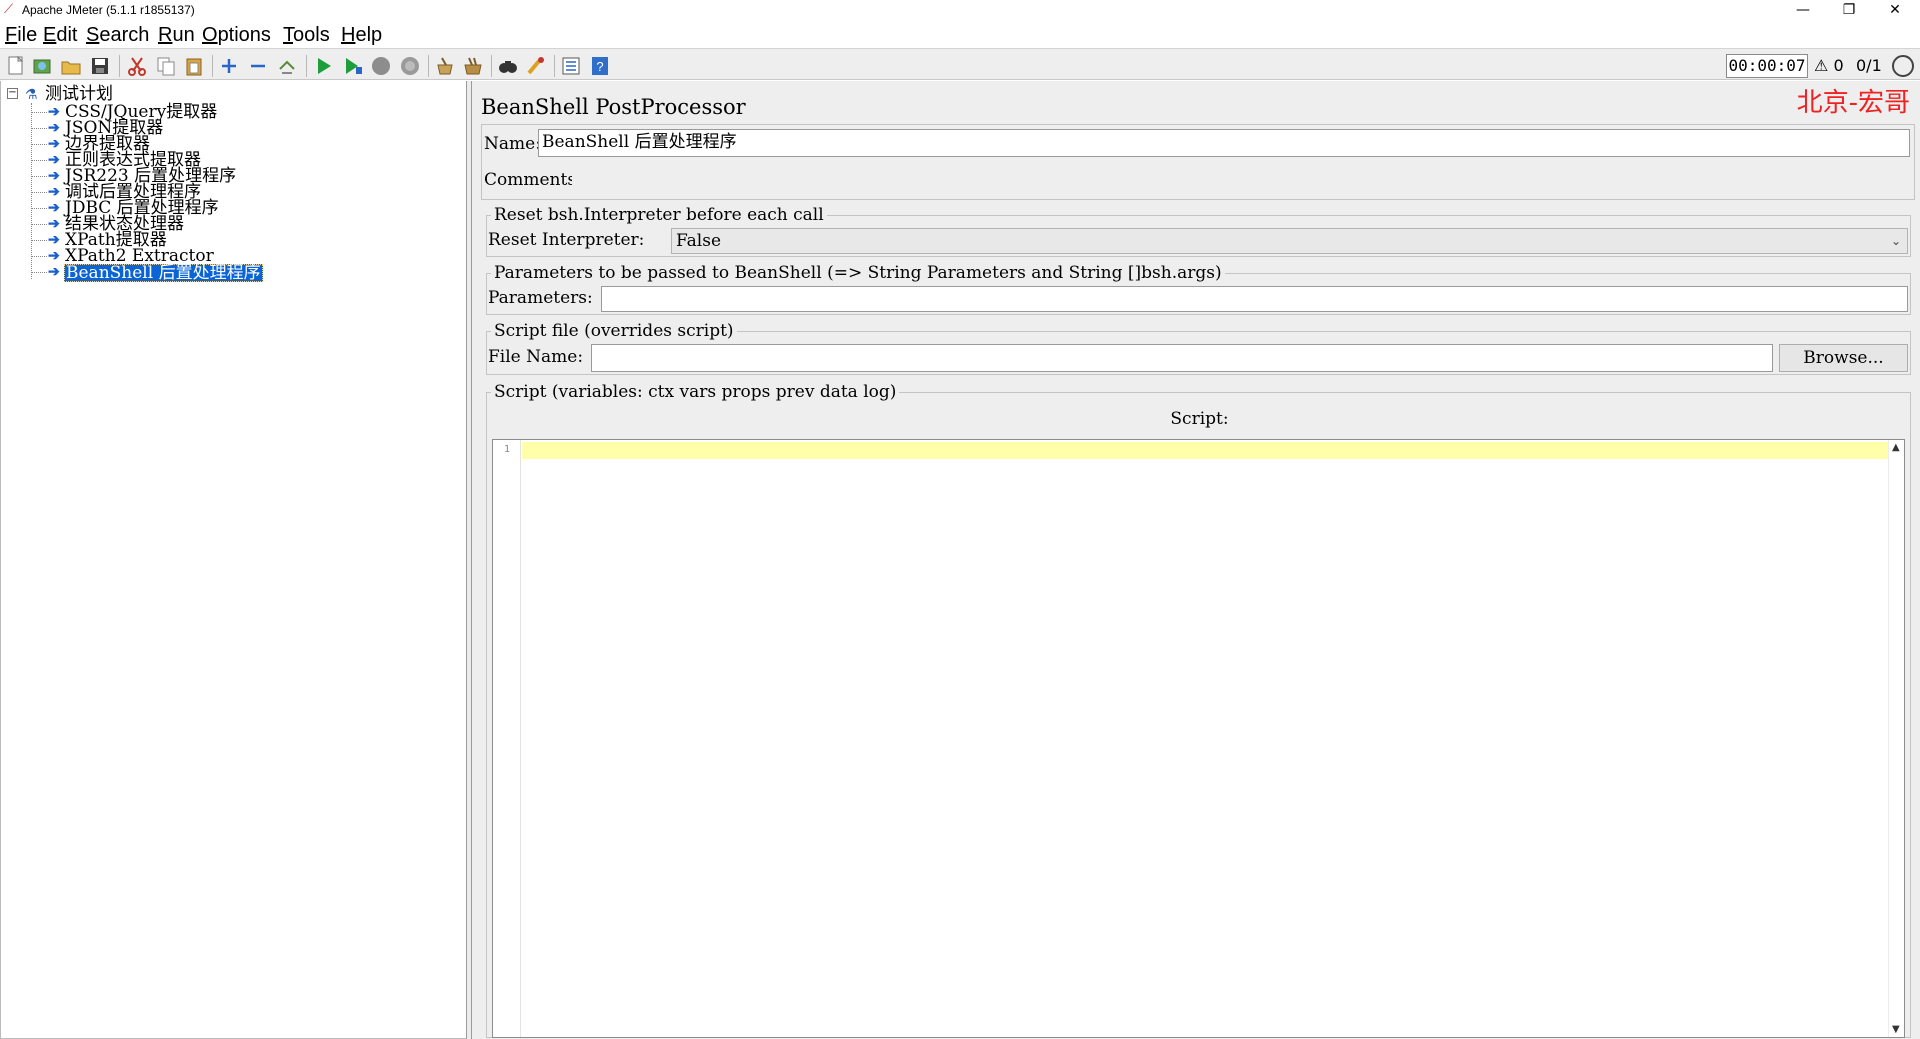  Describe the element at coordinates (258, 66) in the screenshot. I see `collapse-icon` at that location.